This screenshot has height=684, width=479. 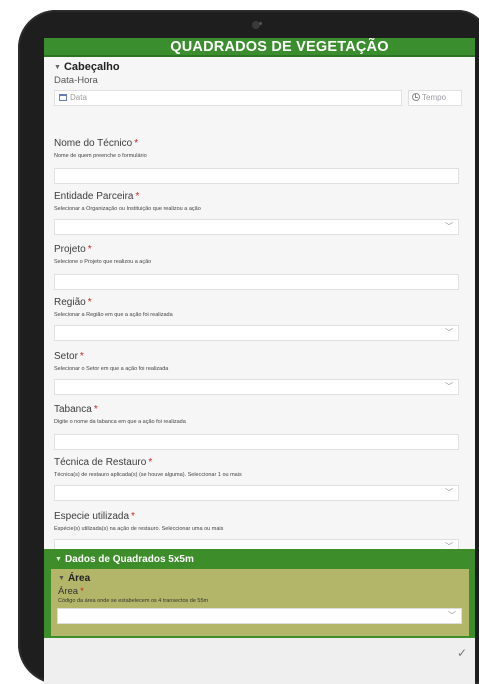 What do you see at coordinates (256, 176) in the screenshot?
I see `nome-tecnico-input` at bounding box center [256, 176].